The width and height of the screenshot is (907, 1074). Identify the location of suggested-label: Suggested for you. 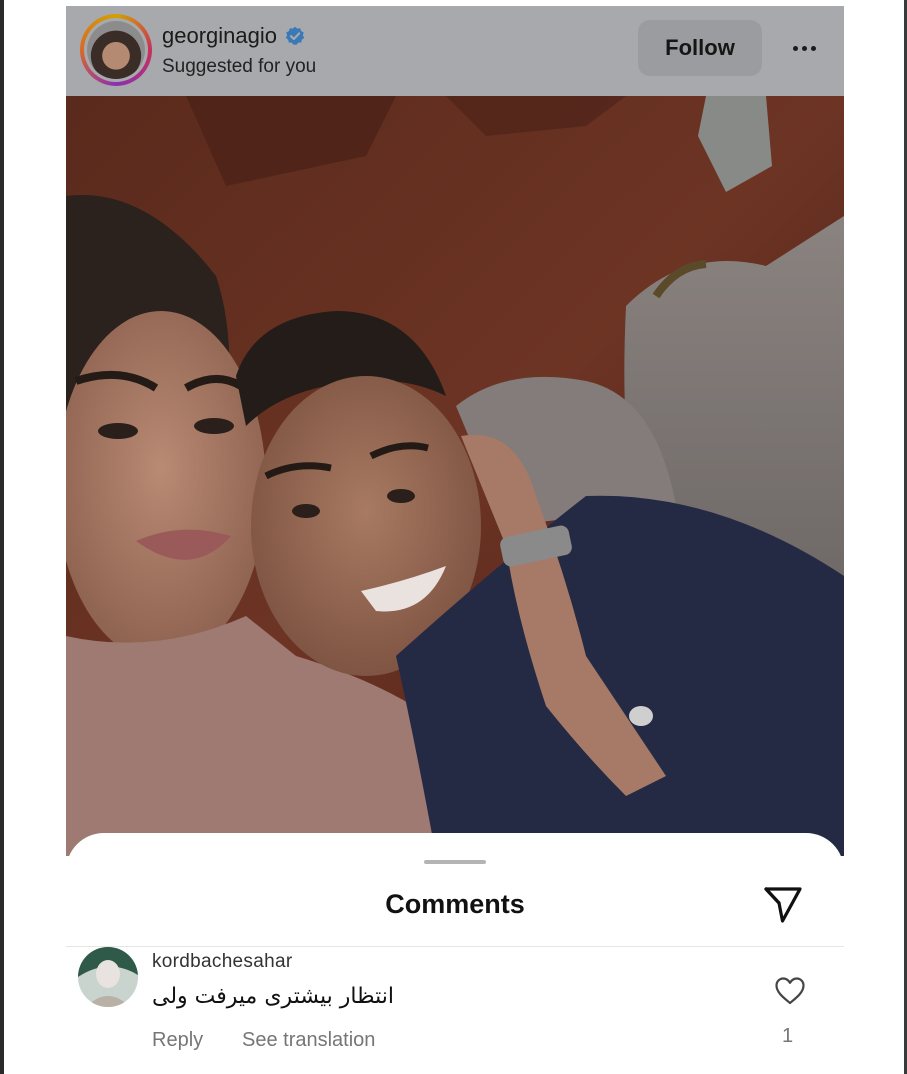
(239, 66).